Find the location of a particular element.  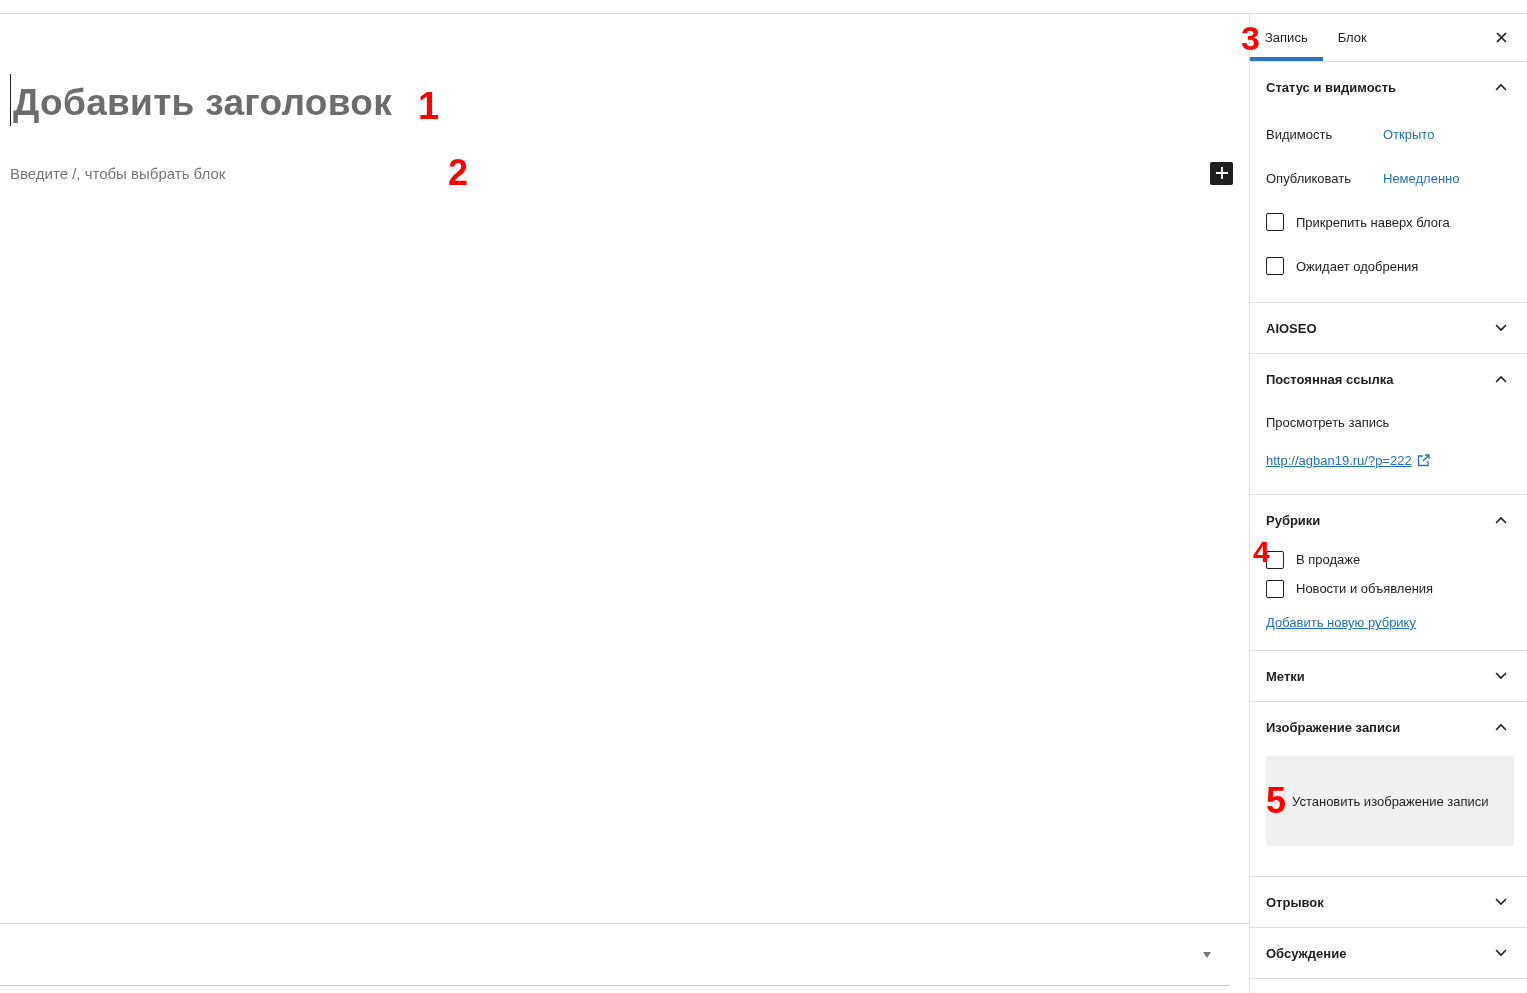

checkbox-label: Новости и объявления is located at coordinates (1365, 588).